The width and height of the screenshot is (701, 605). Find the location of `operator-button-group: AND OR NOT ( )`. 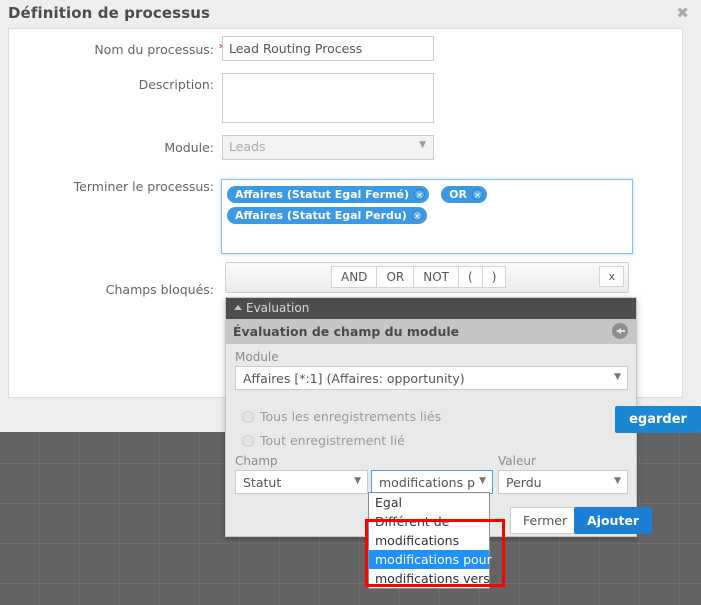

operator-button-group: AND OR NOT ( ) is located at coordinates (419, 277).